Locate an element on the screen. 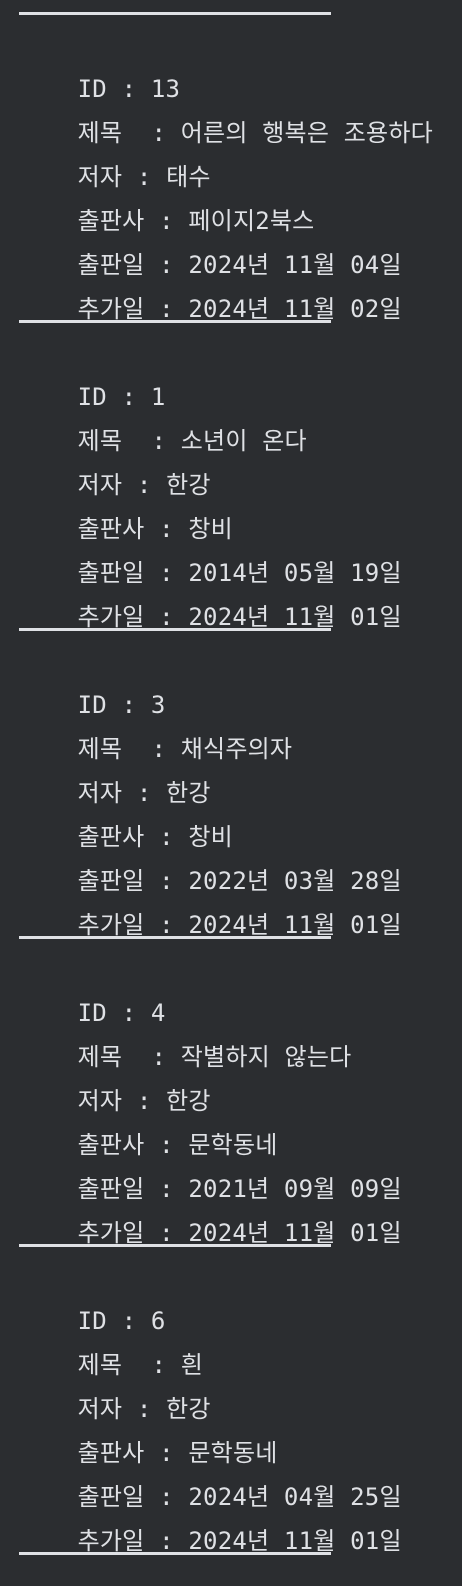 The height and width of the screenshot is (1586, 462). book-published-line: 출판일 : 2022년 03월 28일 is located at coordinates (239, 881).